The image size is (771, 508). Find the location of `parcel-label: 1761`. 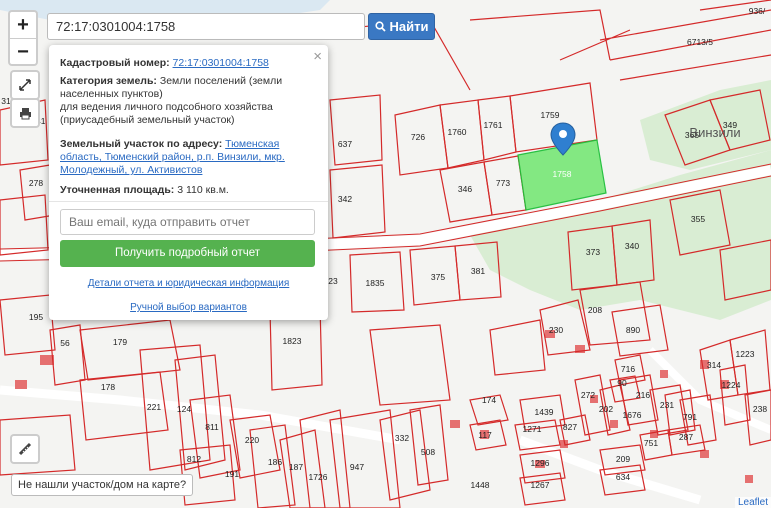

parcel-label: 1761 is located at coordinates (493, 125).